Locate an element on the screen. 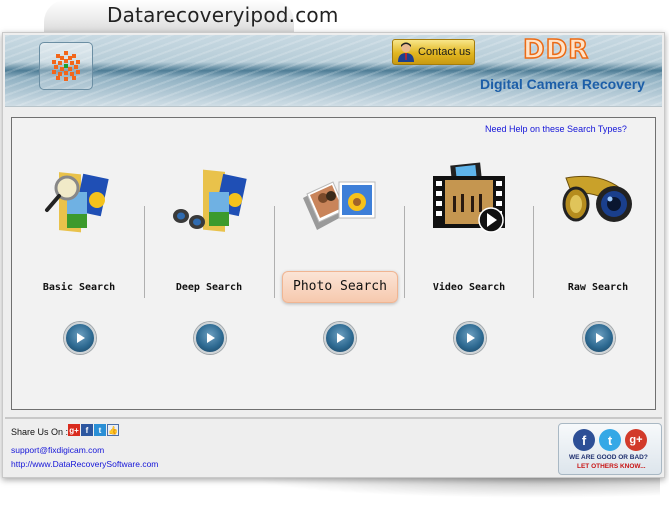 The image size is (669, 506). support-email-link: support@fixdigicam.com is located at coordinates (57, 450).